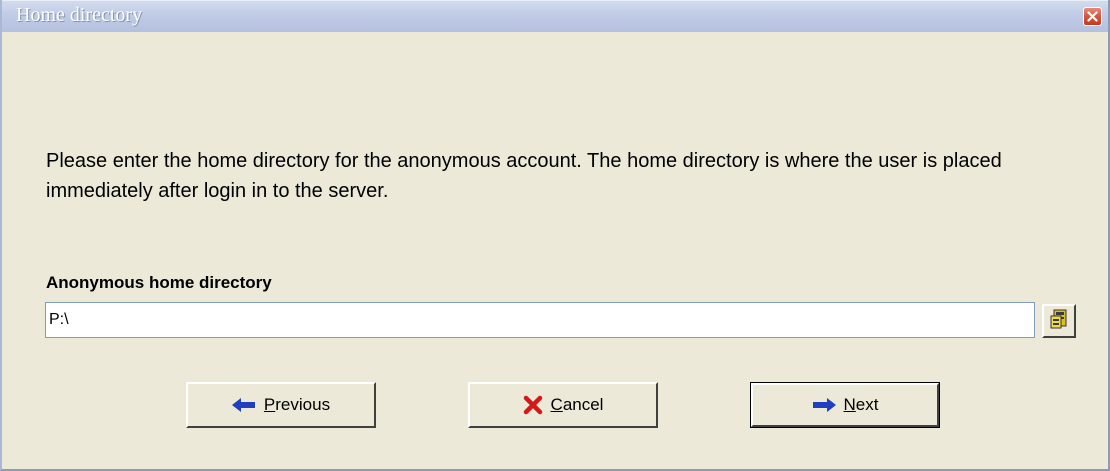 This screenshot has height=471, width=1110. I want to click on folder-browse-icon, so click(1059, 321).